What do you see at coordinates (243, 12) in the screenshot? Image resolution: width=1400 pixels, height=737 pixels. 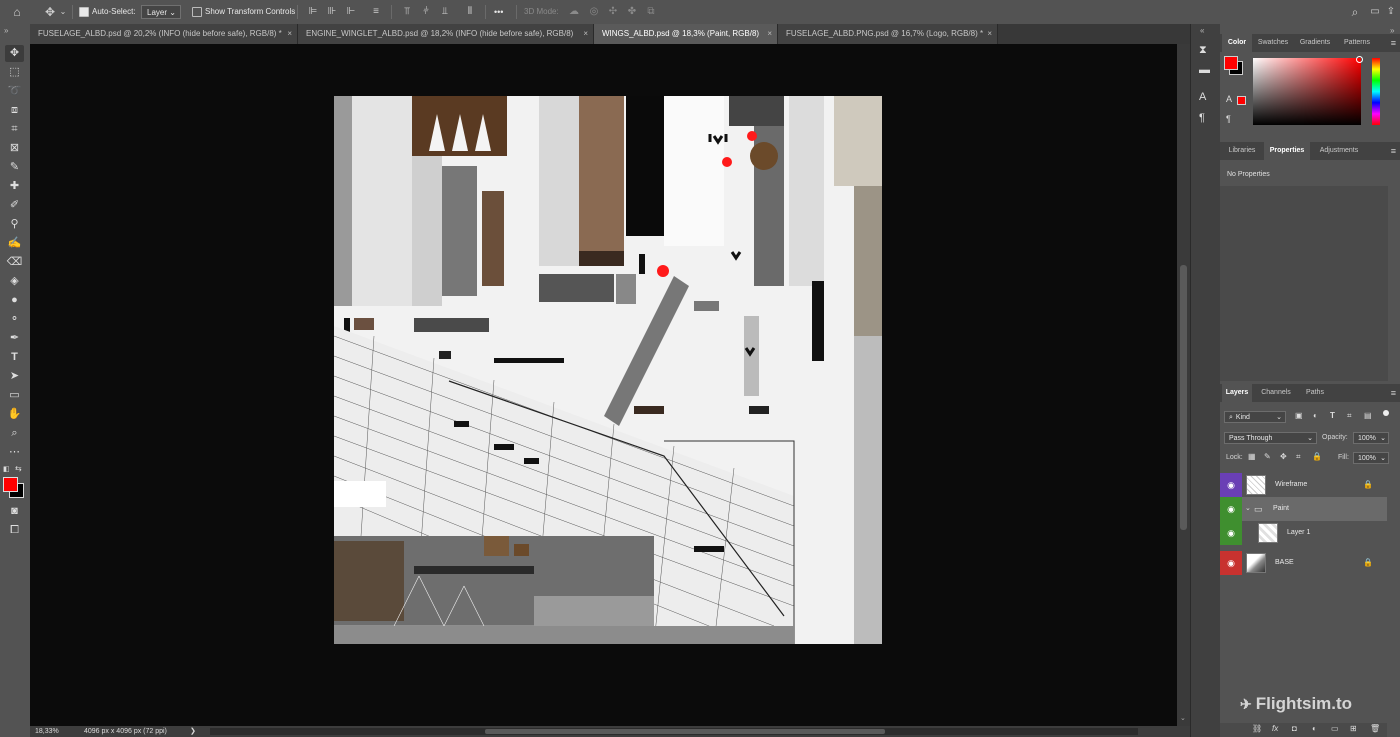 I see `show-transform-checkbox: Show Transform Controls` at bounding box center [243, 12].